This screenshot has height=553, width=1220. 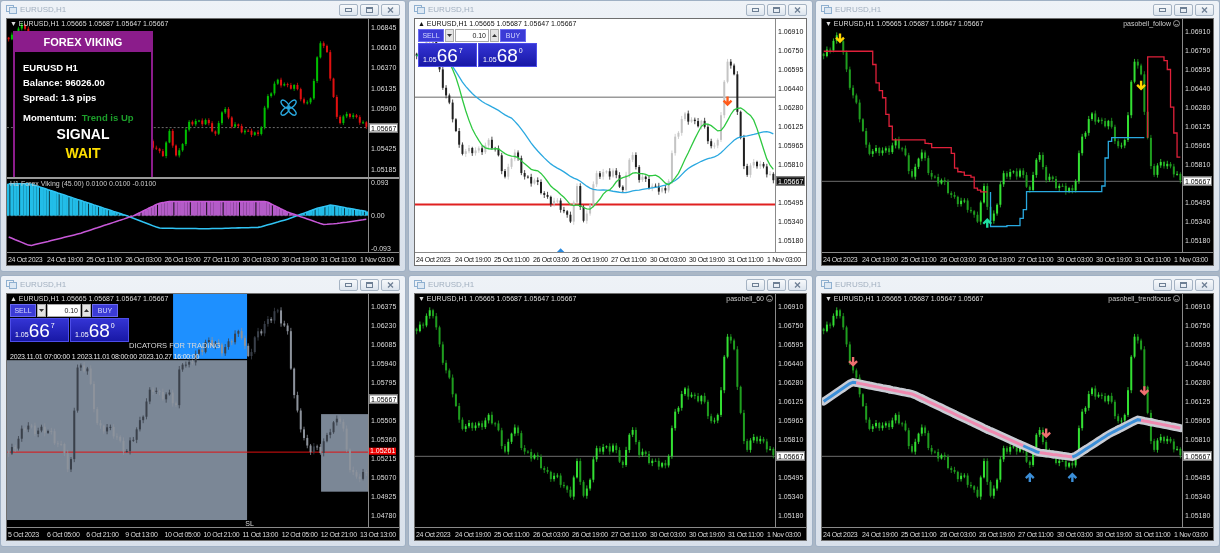 What do you see at coordinates (83, 134) in the screenshot?
I see `signal-label: SIGNAL` at bounding box center [83, 134].